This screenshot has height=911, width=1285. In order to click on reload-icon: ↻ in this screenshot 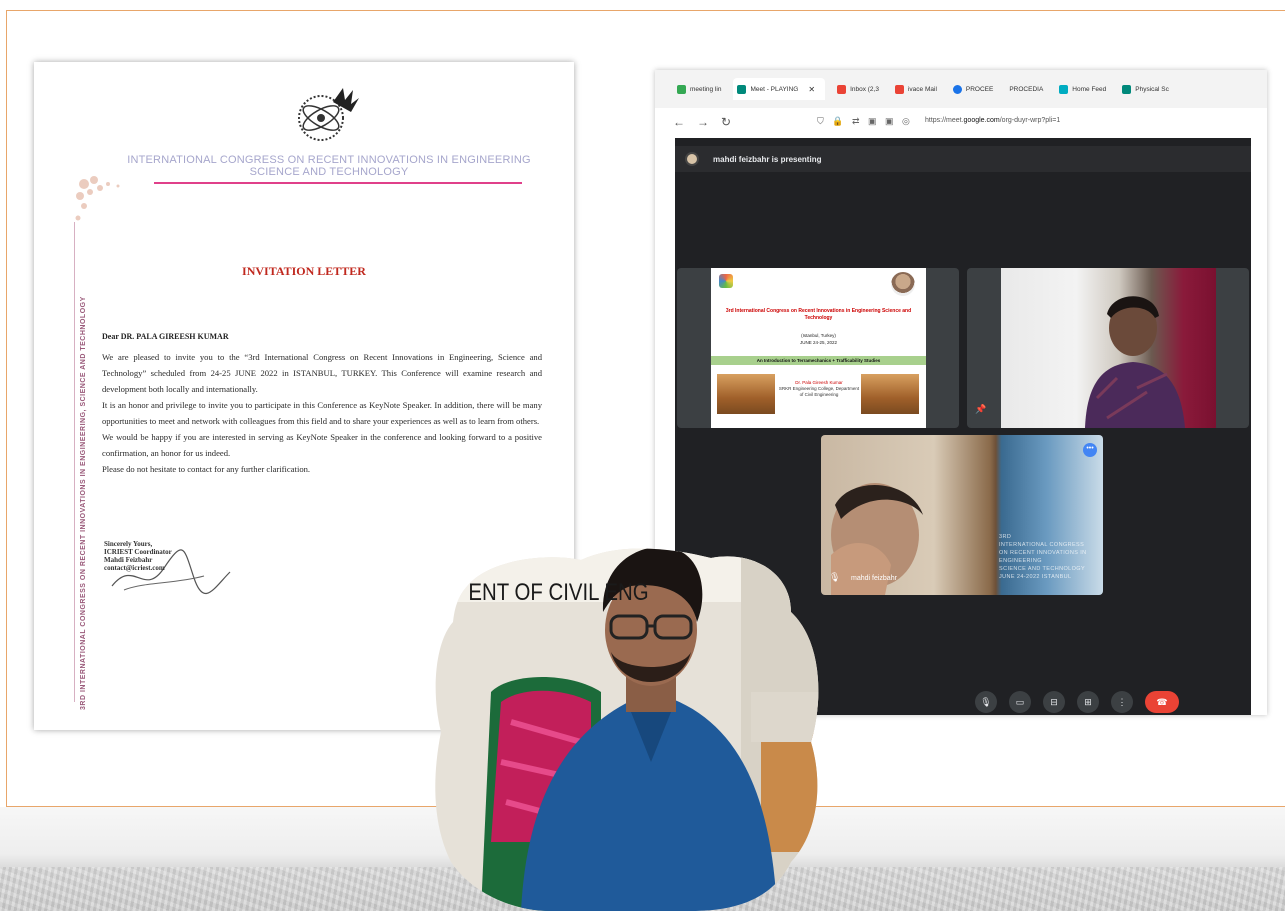, I will do `click(726, 122)`.